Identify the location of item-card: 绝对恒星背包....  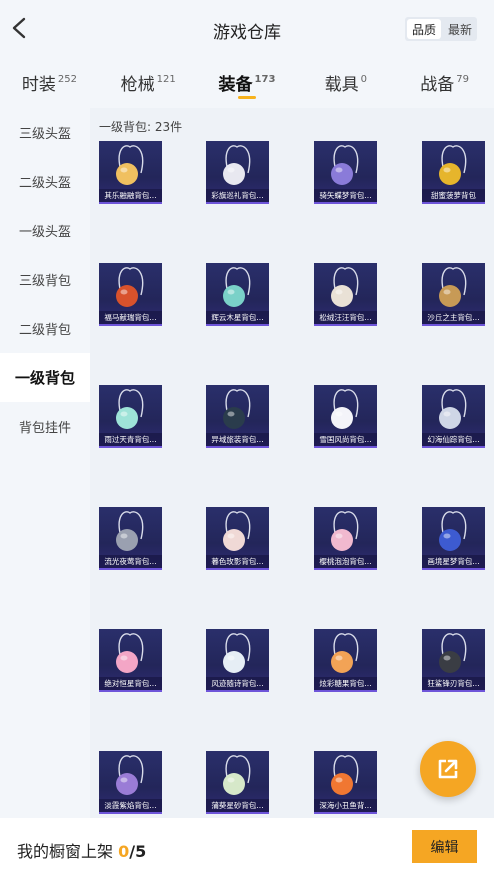
(130, 660).